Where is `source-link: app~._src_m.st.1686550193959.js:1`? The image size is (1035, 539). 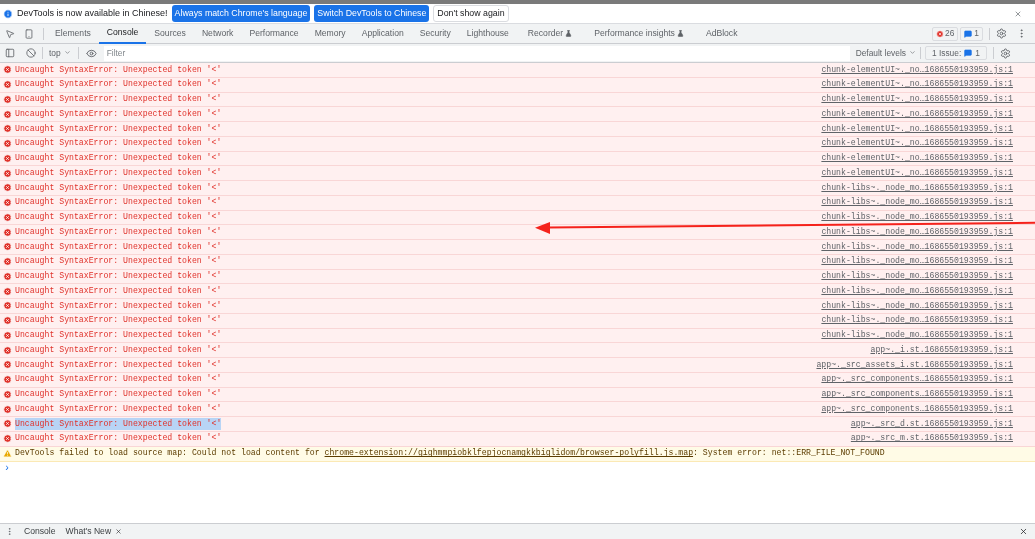
source-link: app~._src_m.st.1686550193959.js:1 is located at coordinates (931, 438).